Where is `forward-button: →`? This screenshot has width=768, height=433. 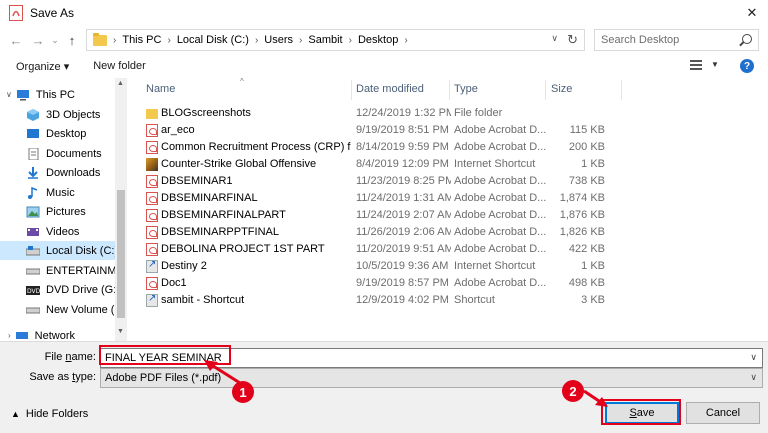
forward-button: → is located at coordinates (38, 40).